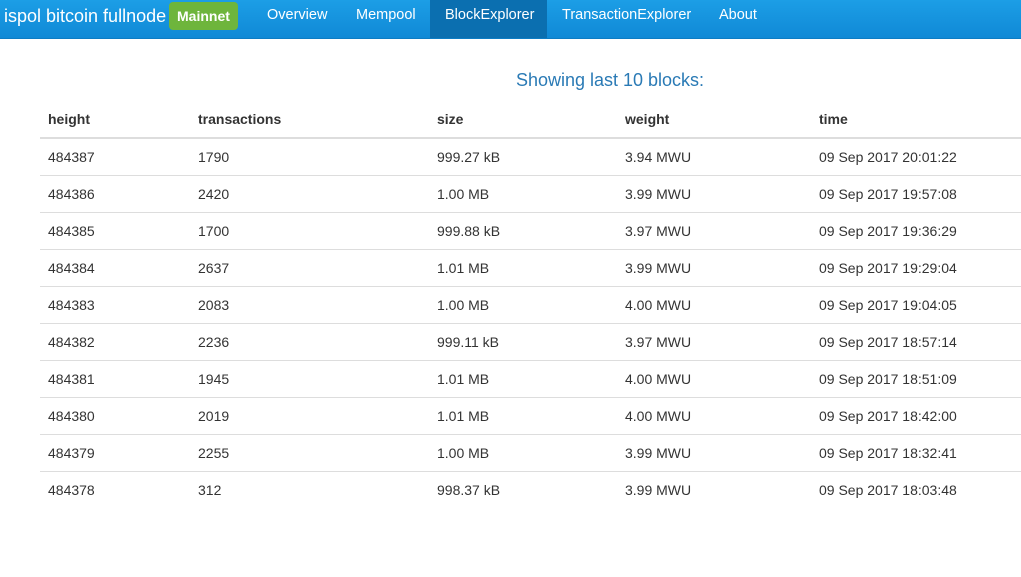  I want to click on nav-transactionexplorer: TransactionExplorer, so click(626, 19).